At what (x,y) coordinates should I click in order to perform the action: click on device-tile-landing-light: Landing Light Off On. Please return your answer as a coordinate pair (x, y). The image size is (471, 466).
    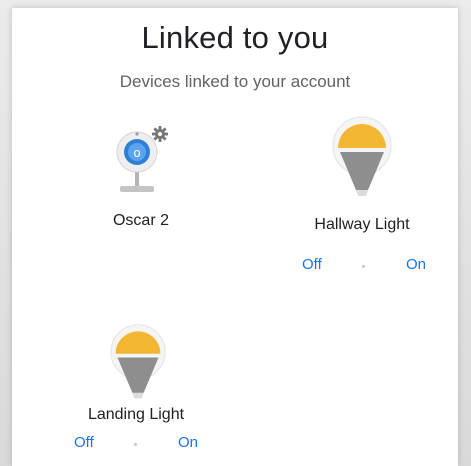
    Looking at the image, I should click on (136, 394).